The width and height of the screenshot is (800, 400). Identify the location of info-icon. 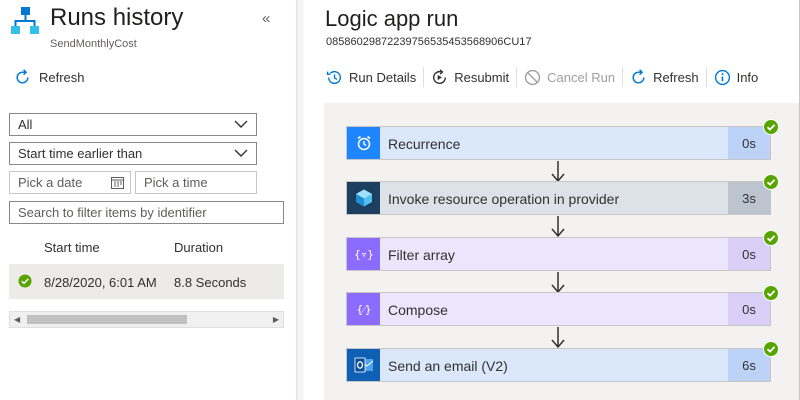
(722, 77).